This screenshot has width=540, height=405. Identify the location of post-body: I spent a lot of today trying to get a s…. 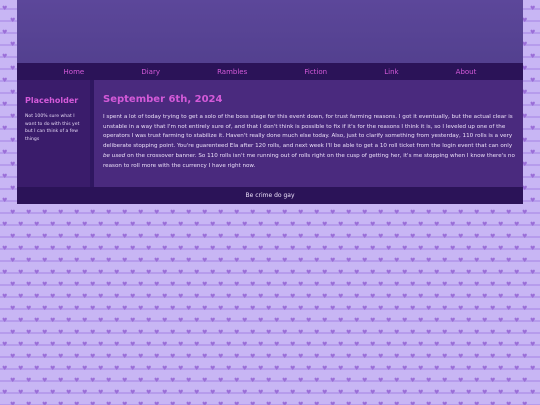
(309, 142).